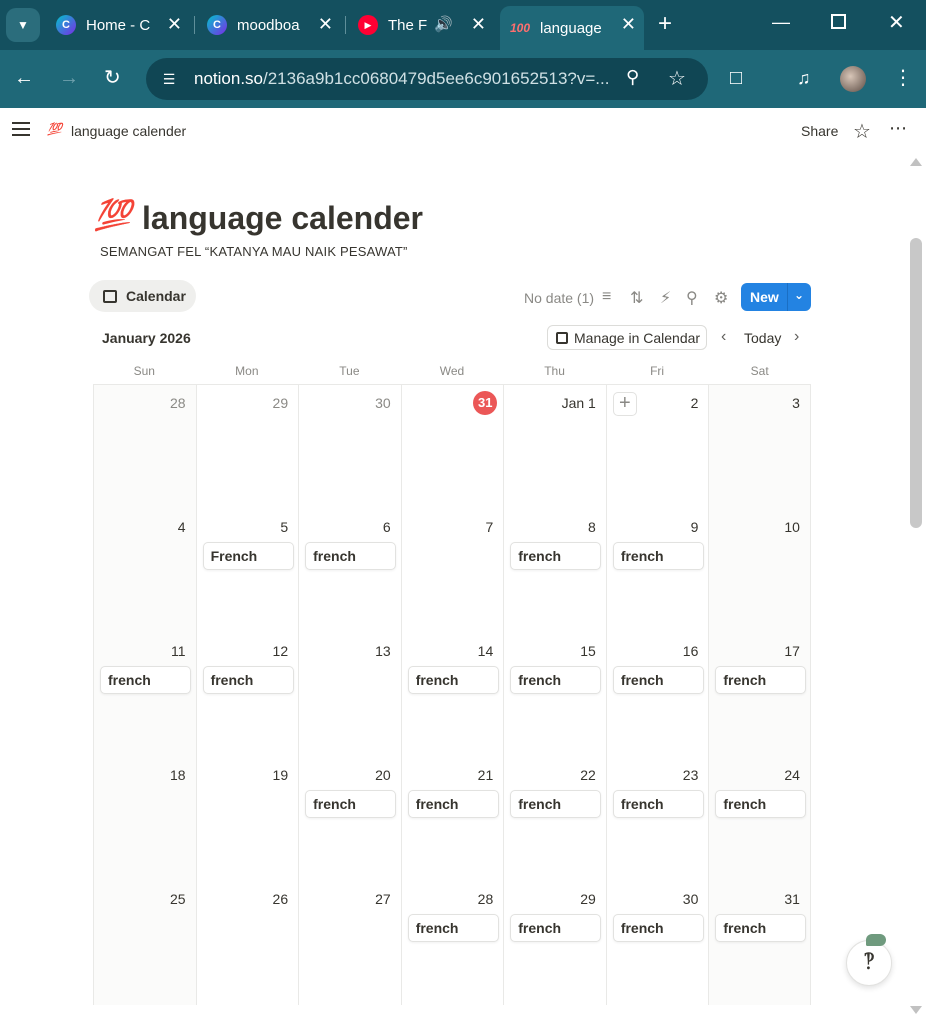  I want to click on automation-lightning-icon: ⚡︎, so click(665, 298).